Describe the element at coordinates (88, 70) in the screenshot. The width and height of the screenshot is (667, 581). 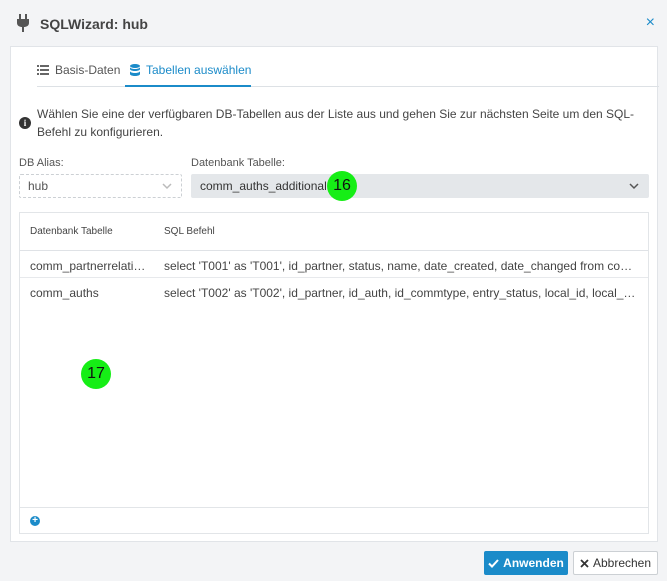
I see `tab-label: Basis-Daten` at that location.